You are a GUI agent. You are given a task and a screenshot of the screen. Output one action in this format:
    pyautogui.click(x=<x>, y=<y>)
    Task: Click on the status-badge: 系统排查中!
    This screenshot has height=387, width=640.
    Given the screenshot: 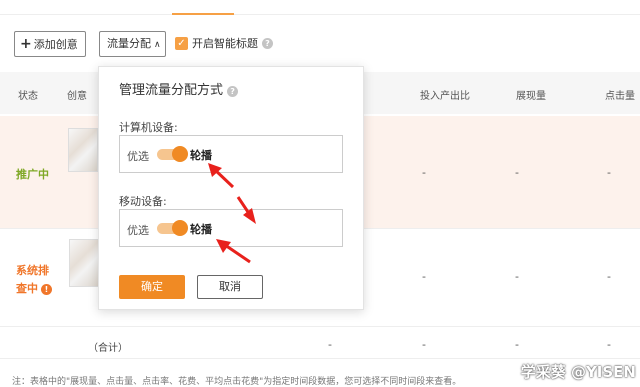 What is the action you would take?
    pyautogui.click(x=37, y=280)
    